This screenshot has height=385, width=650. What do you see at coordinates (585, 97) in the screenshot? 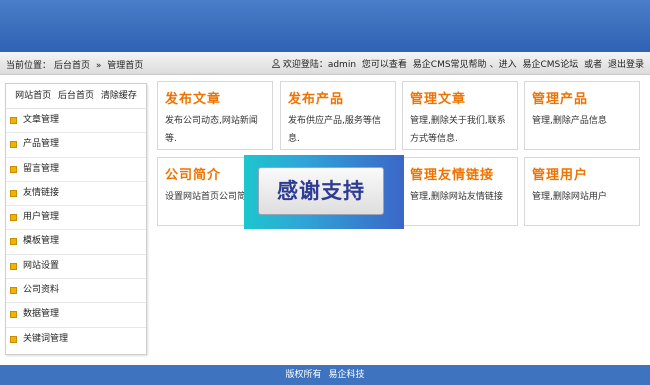
I see `card-title: 管理产品` at bounding box center [585, 97].